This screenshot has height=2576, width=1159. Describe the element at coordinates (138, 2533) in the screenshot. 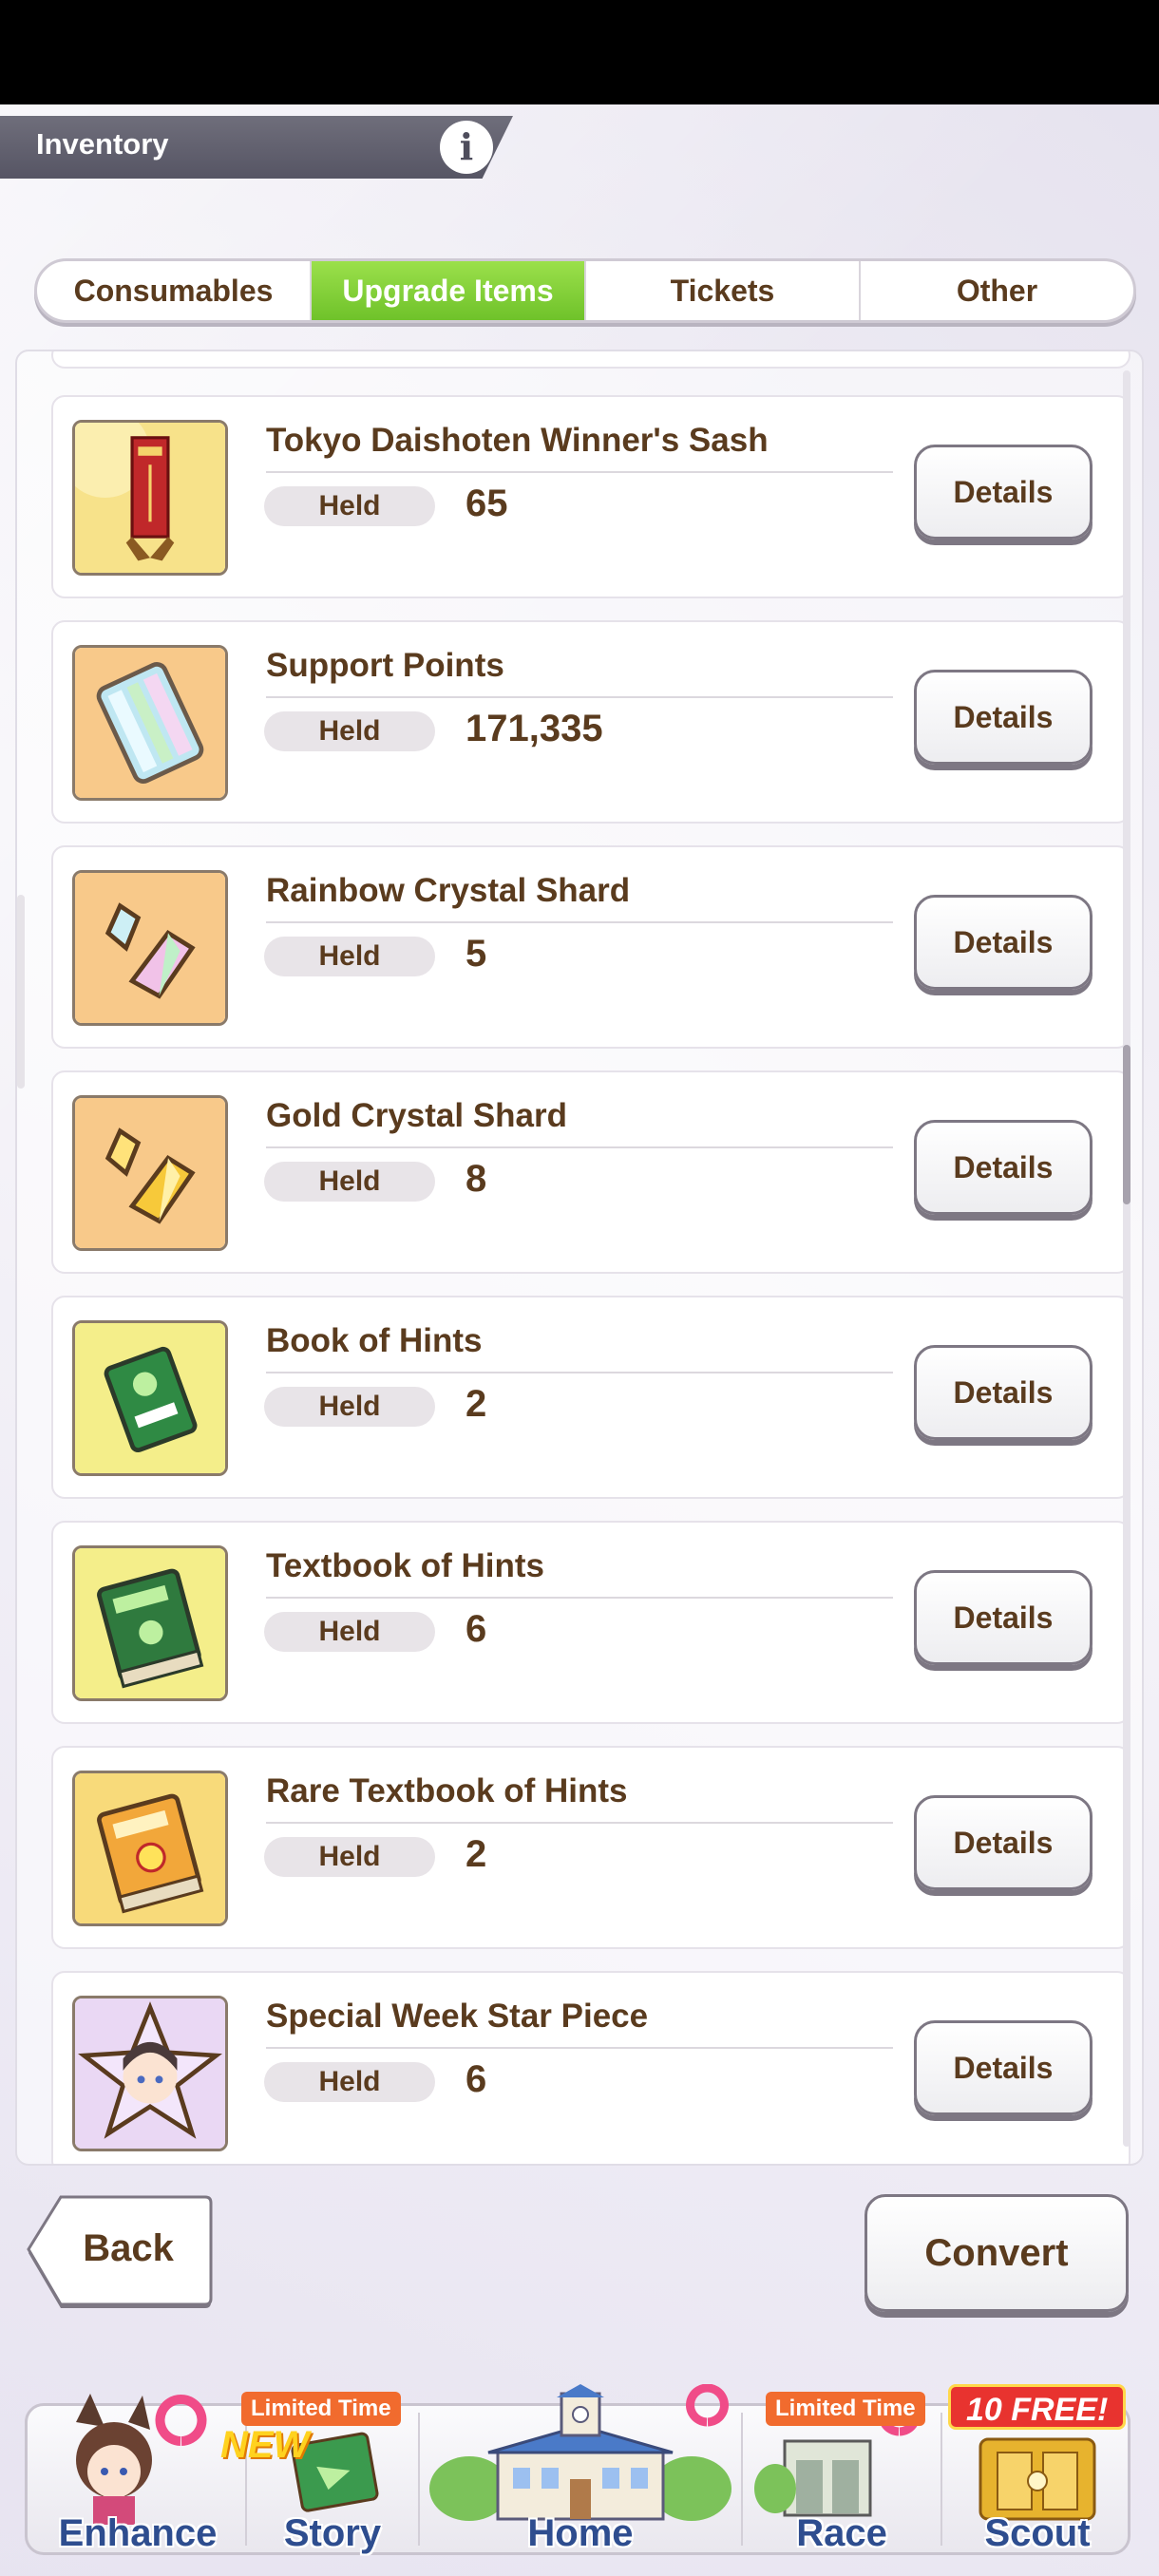

I see `nav-enhance-label: Enhance` at that location.